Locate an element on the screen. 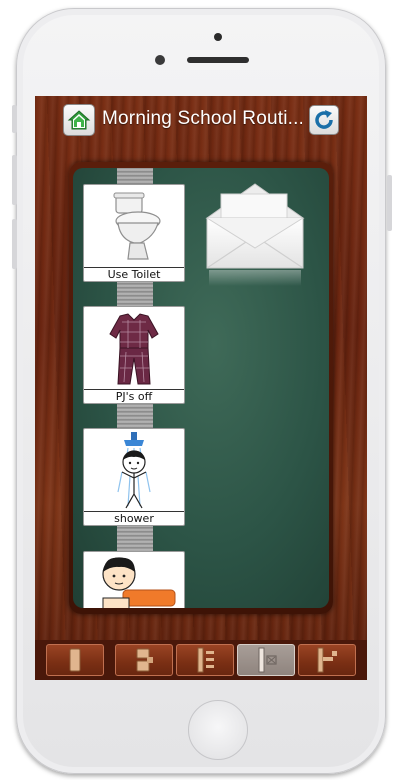 This screenshot has height=780, width=400. child-dressing-icon is located at coordinates (139, 582).